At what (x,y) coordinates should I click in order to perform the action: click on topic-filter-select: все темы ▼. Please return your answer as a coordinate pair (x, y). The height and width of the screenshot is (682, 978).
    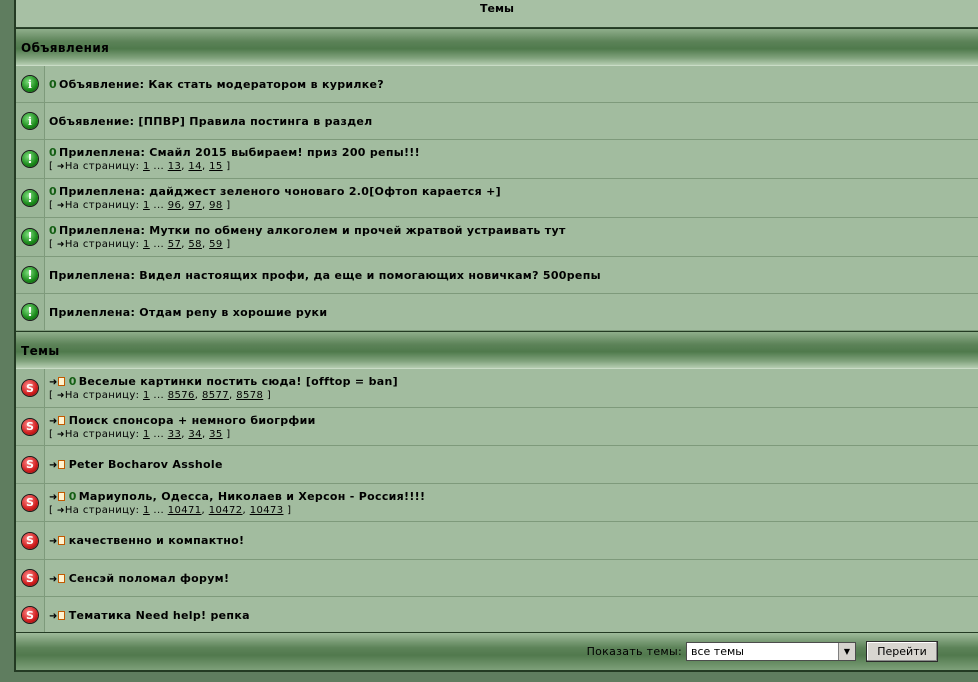
    Looking at the image, I should click on (771, 651).